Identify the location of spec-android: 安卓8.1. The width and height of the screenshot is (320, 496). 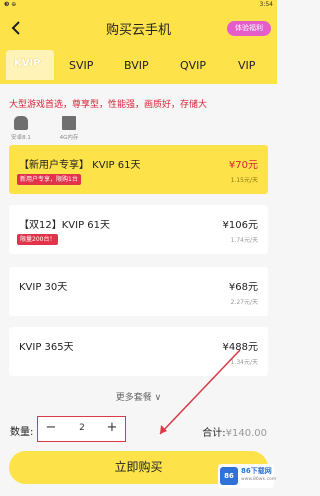
(21, 128).